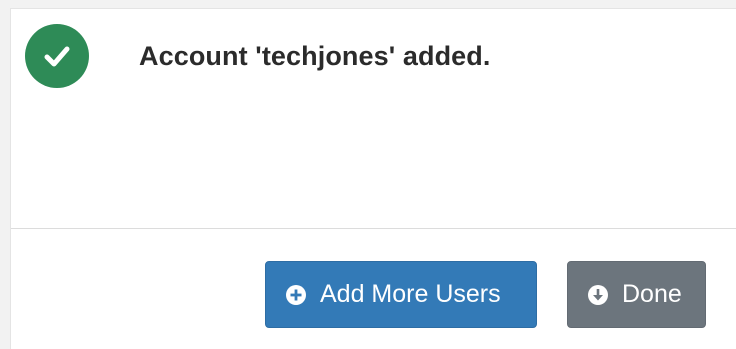  I want to click on add-more-users-button: Add More Users, so click(401, 294).